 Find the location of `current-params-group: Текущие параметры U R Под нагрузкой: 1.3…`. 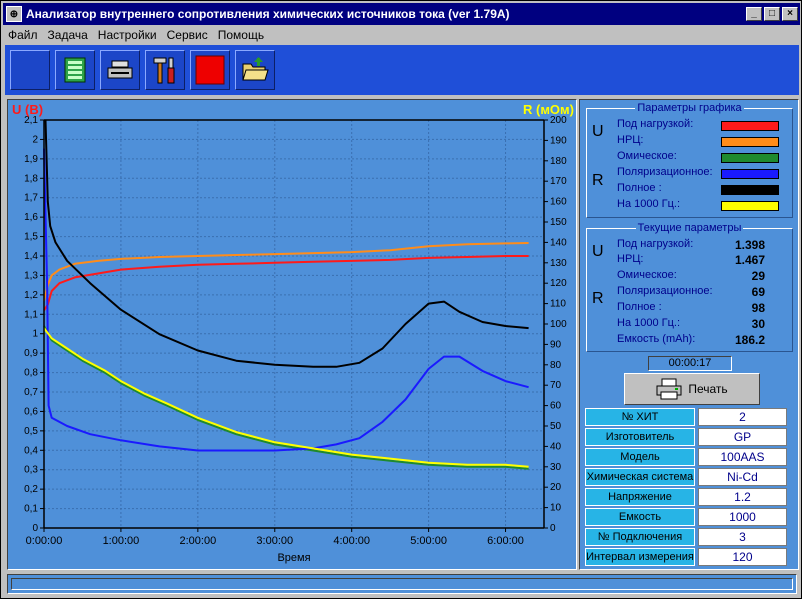

current-params-group: Текущие параметры U R Под нагрузкой: 1.3… is located at coordinates (689, 287).